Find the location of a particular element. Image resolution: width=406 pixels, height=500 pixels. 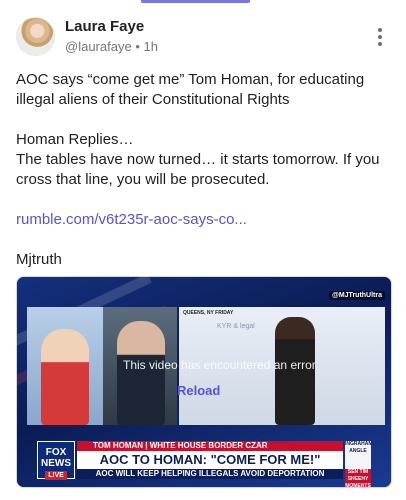

logo-text: FOX NEWS is located at coordinates (56, 458).